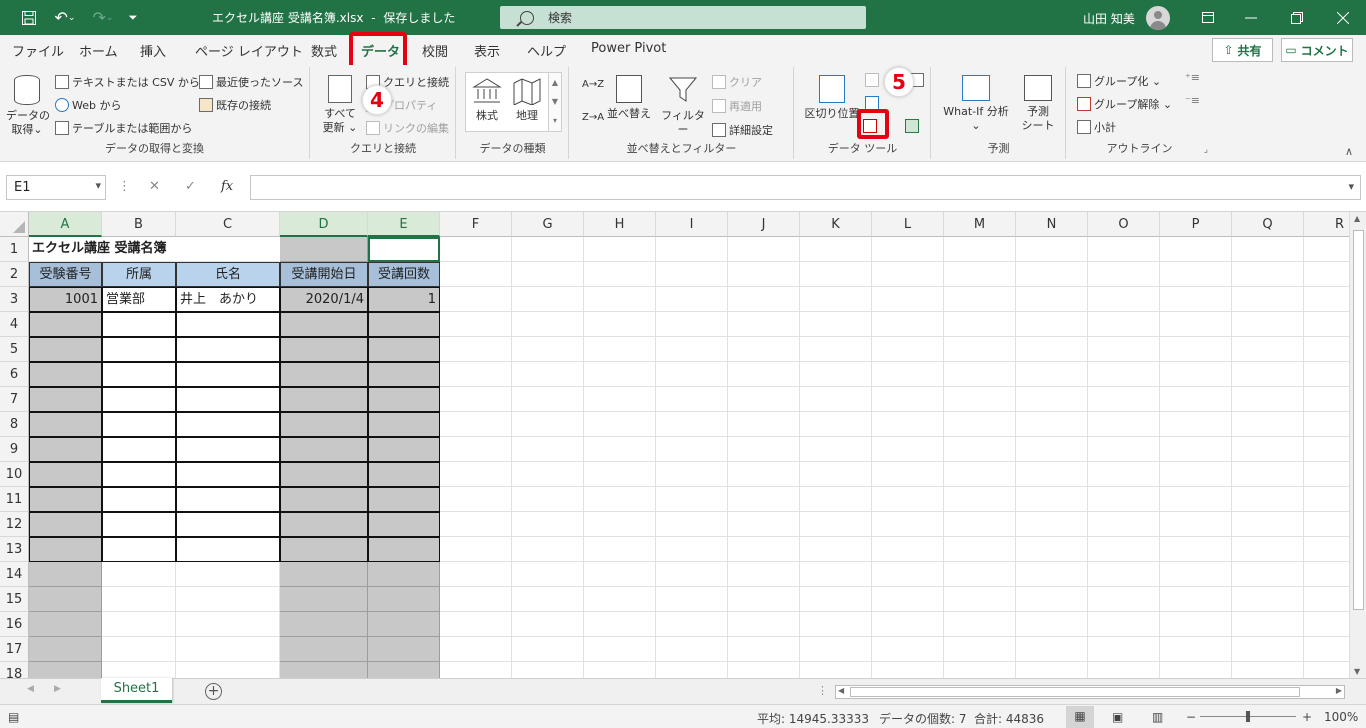 The height and width of the screenshot is (728, 1366). Describe the element at coordinates (136, 690) in the screenshot. I see `sheet-tab-sheet1: Sheet1` at that location.